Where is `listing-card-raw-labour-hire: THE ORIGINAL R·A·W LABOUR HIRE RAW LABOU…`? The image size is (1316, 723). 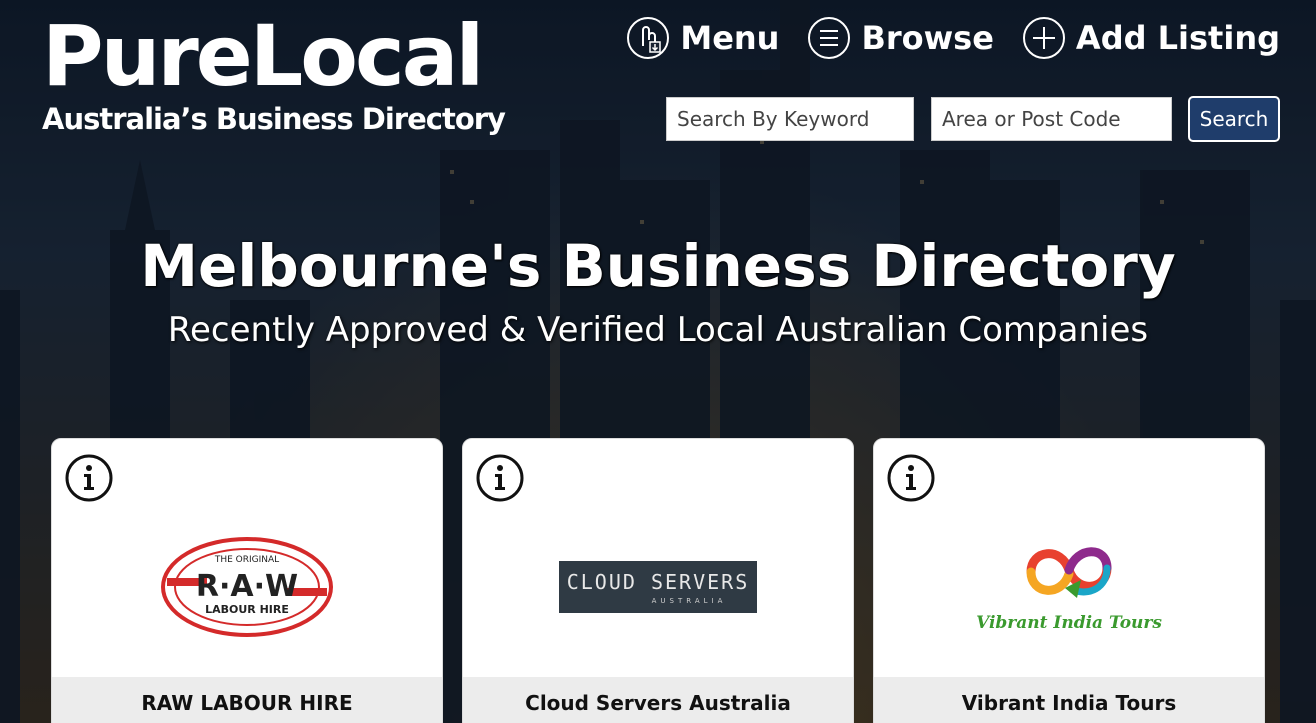
listing-card-raw-labour-hire: THE ORIGINAL R·A·W LABOUR HIRE RAW LABOU… is located at coordinates (247, 580).